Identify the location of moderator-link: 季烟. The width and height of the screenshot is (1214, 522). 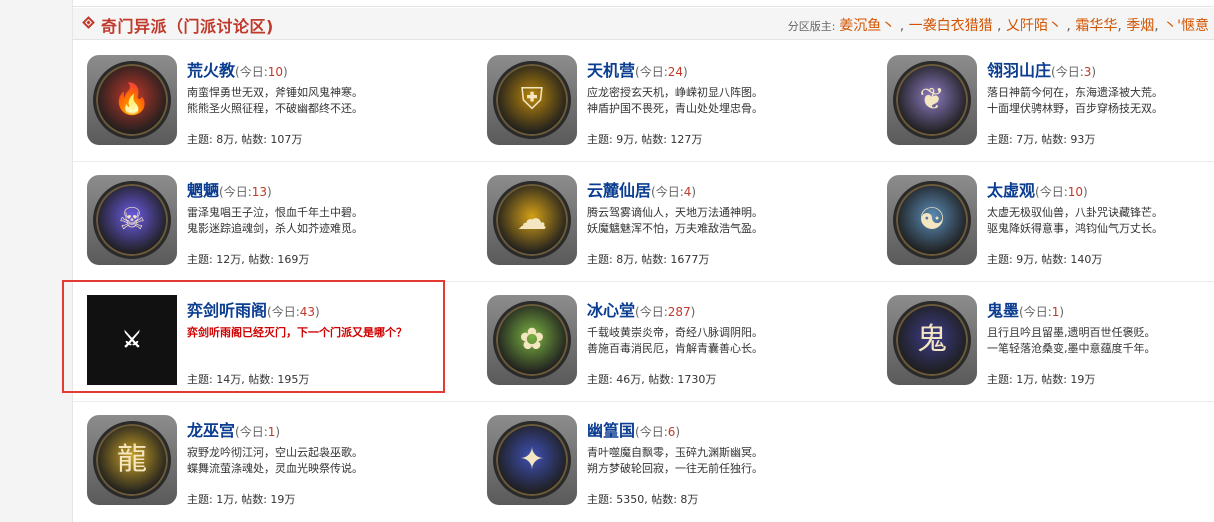
(1140, 26).